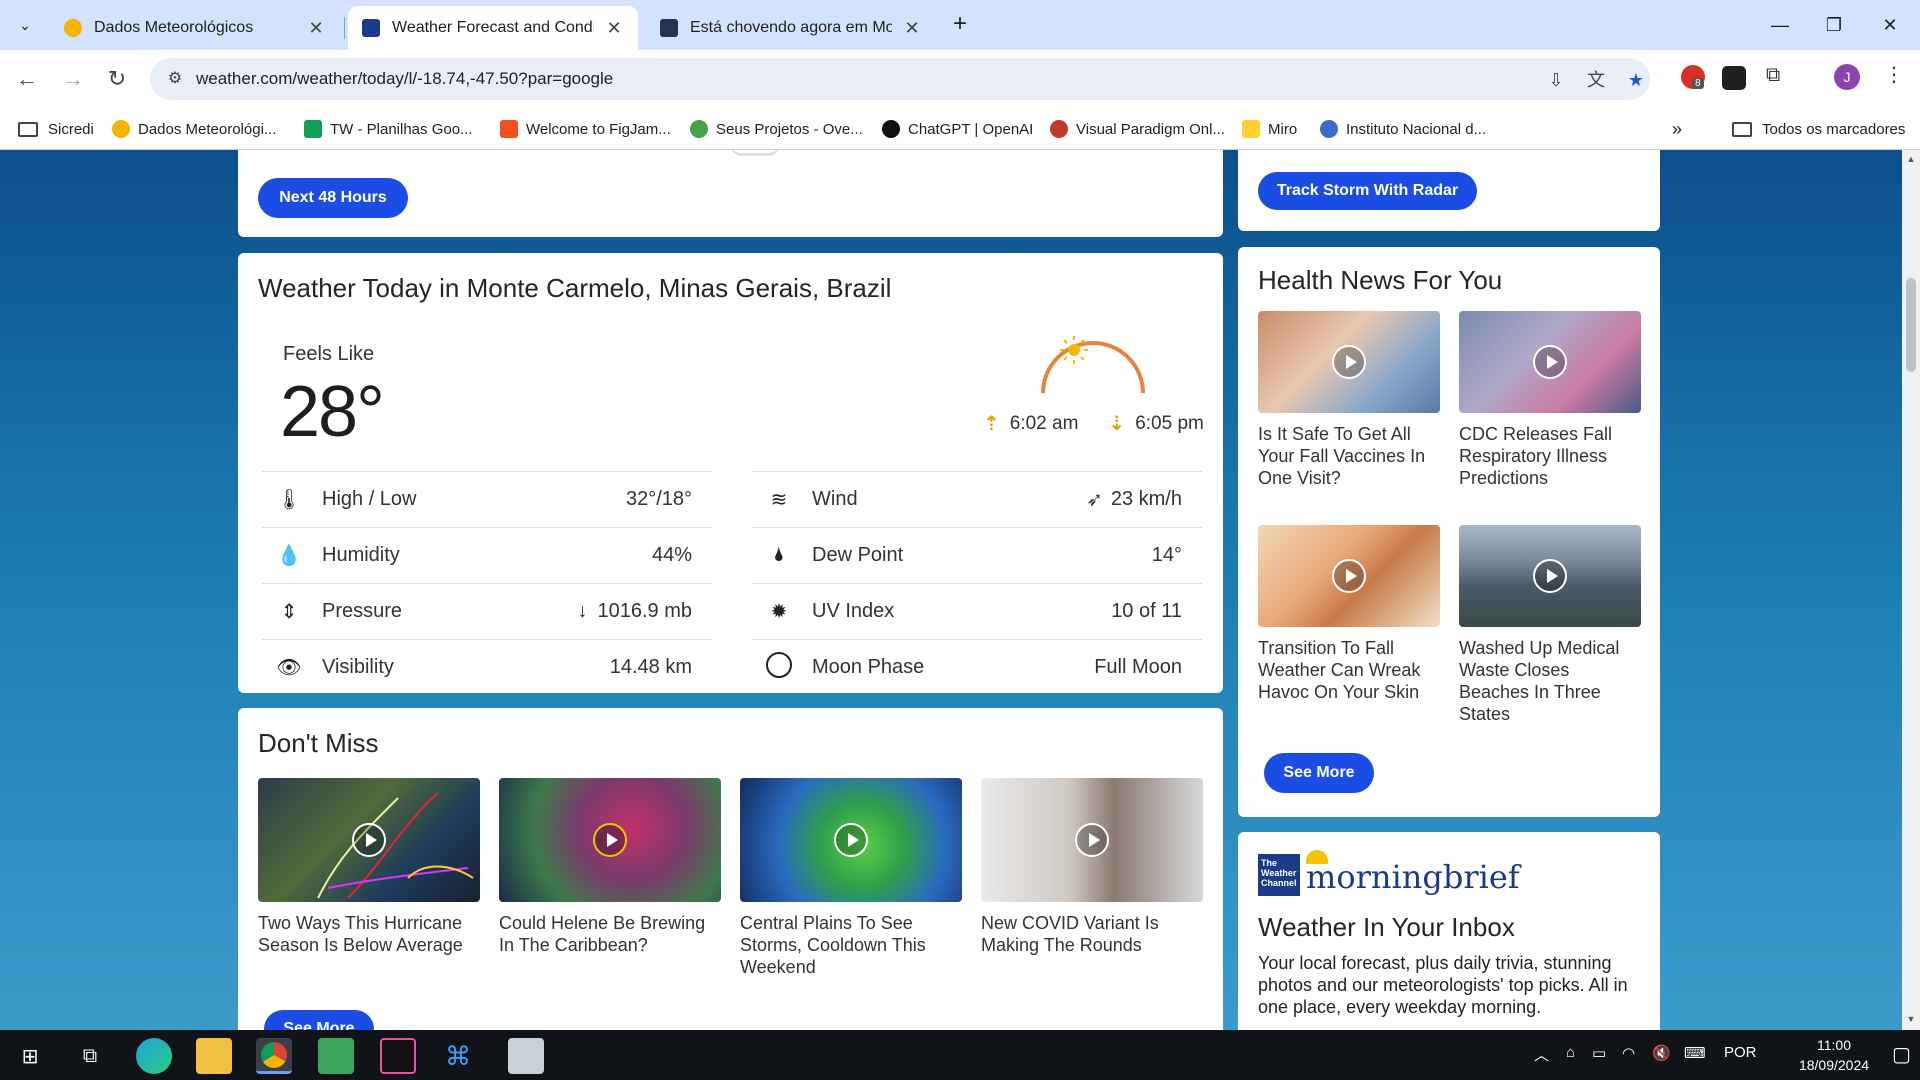 The image size is (1920, 1080). I want to click on wind-icon: ≋, so click(779, 500).